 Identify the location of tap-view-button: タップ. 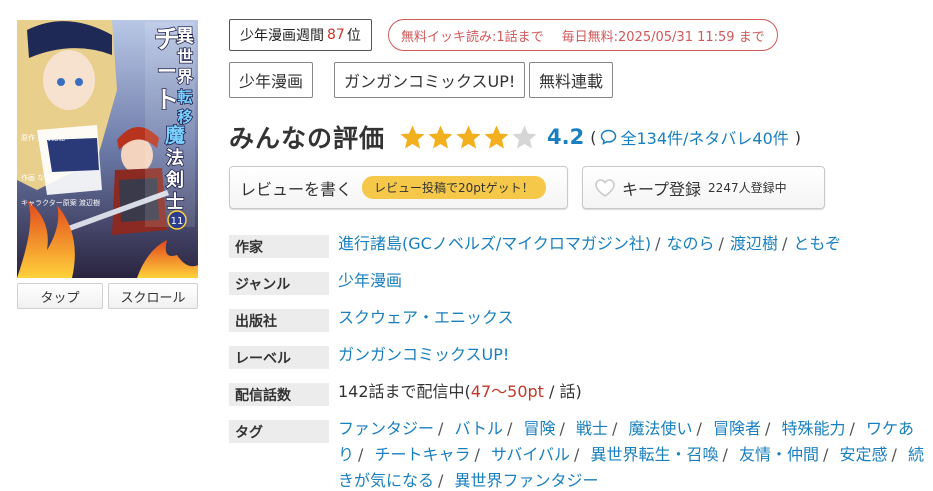
(60, 296).